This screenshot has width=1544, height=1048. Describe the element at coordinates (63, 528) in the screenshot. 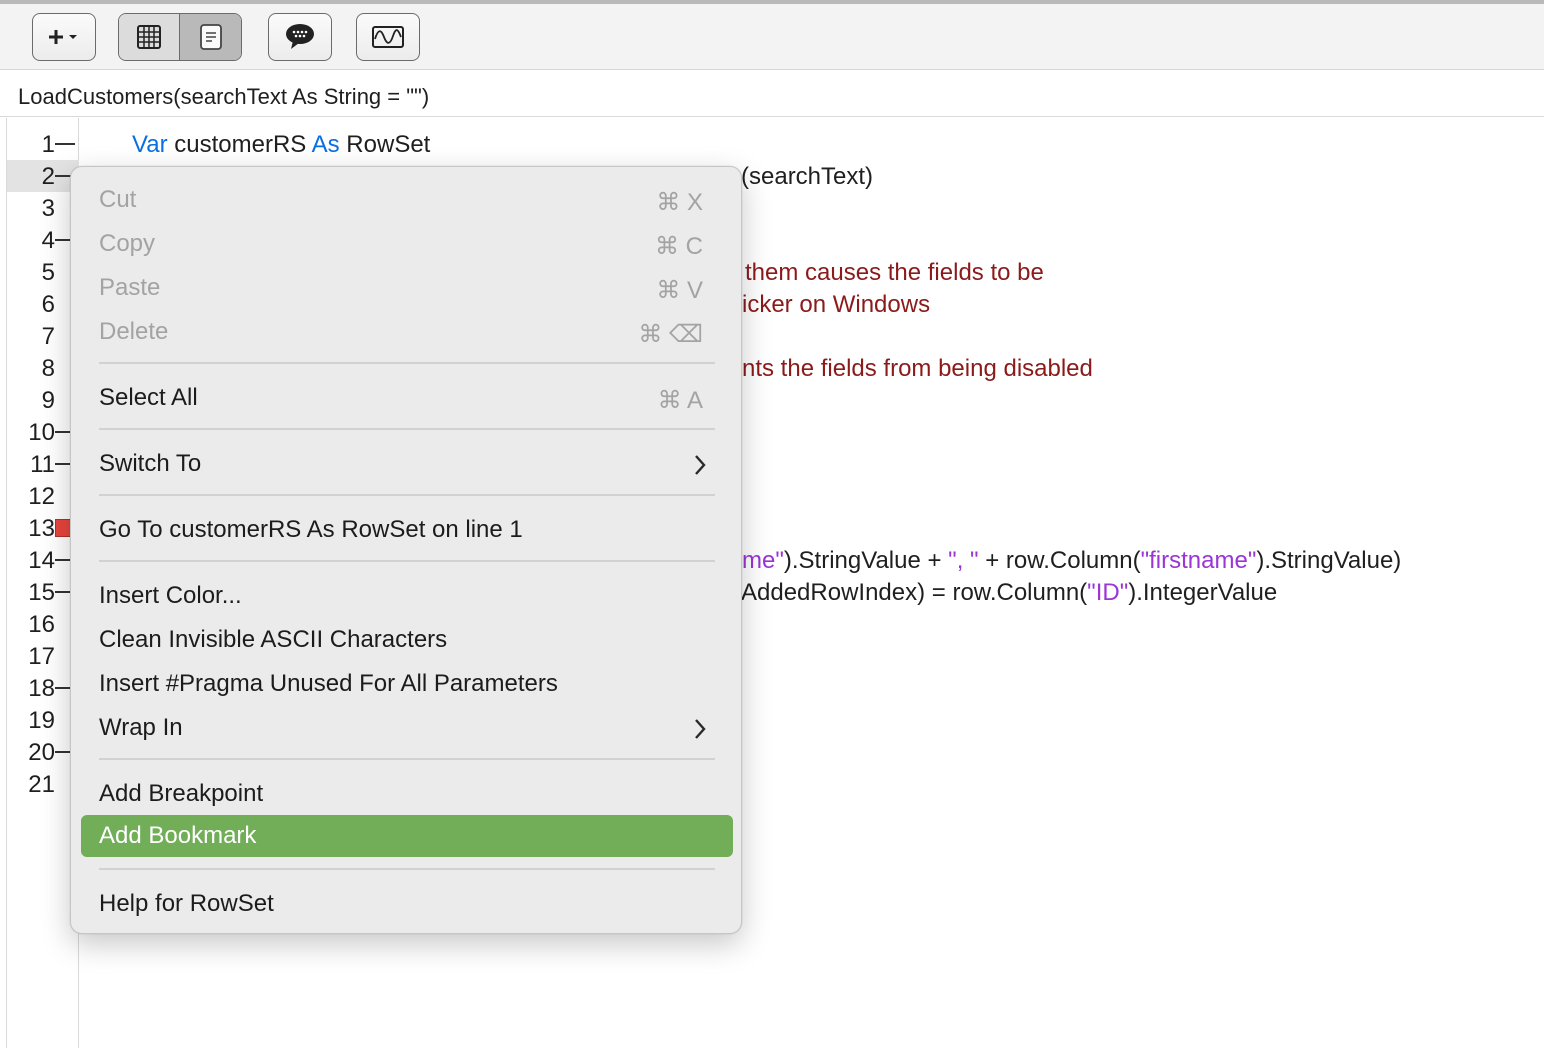

I see `breakpoint-marker` at that location.